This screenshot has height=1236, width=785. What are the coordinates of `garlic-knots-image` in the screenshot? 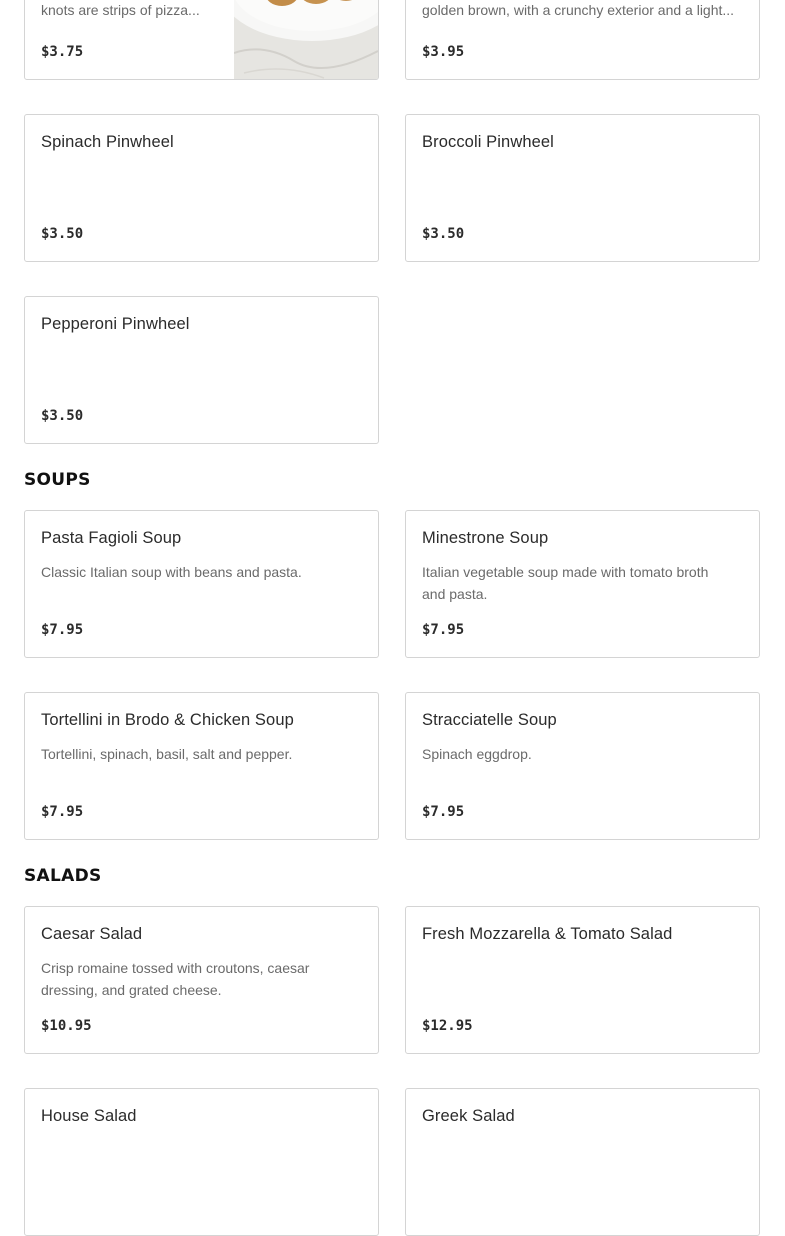 It's located at (306, 39).